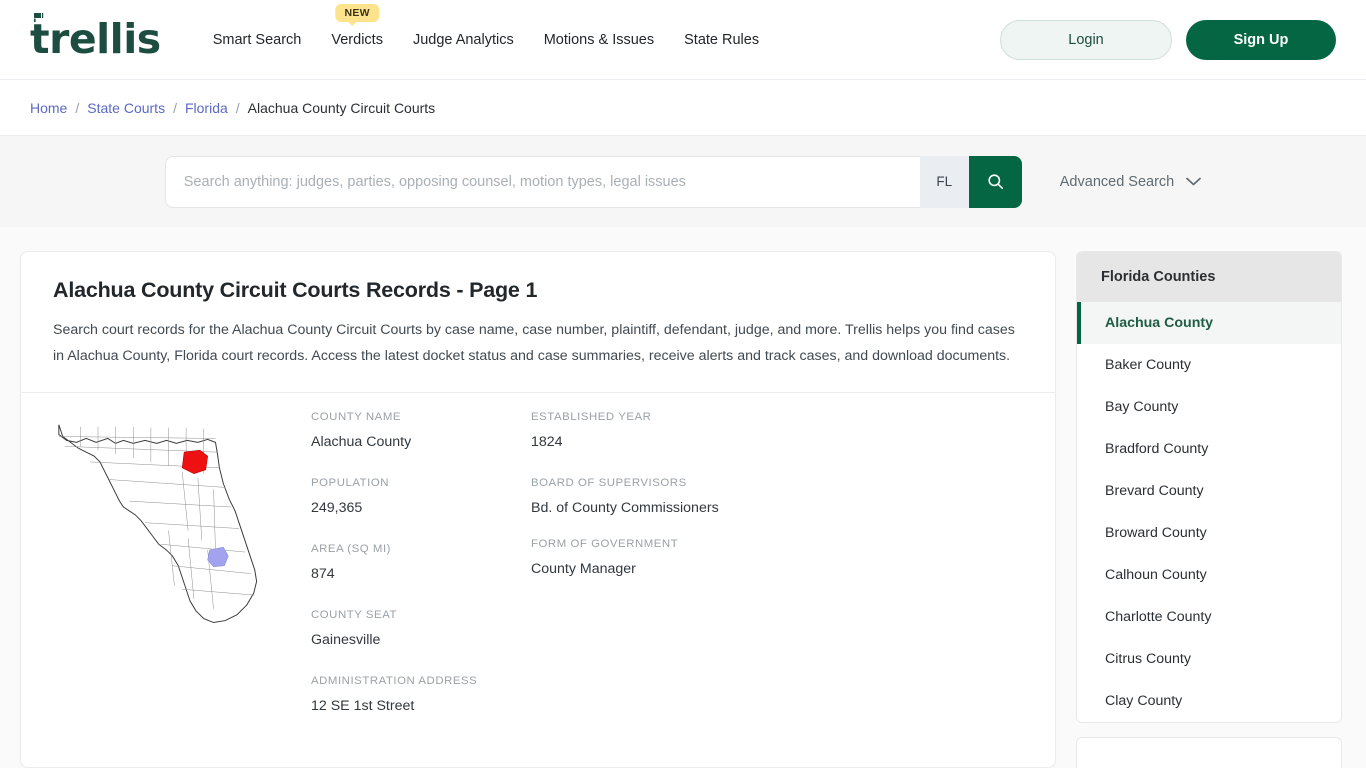 This screenshot has width=1366, height=768. I want to click on nav-label: Motions & Issues, so click(599, 39).